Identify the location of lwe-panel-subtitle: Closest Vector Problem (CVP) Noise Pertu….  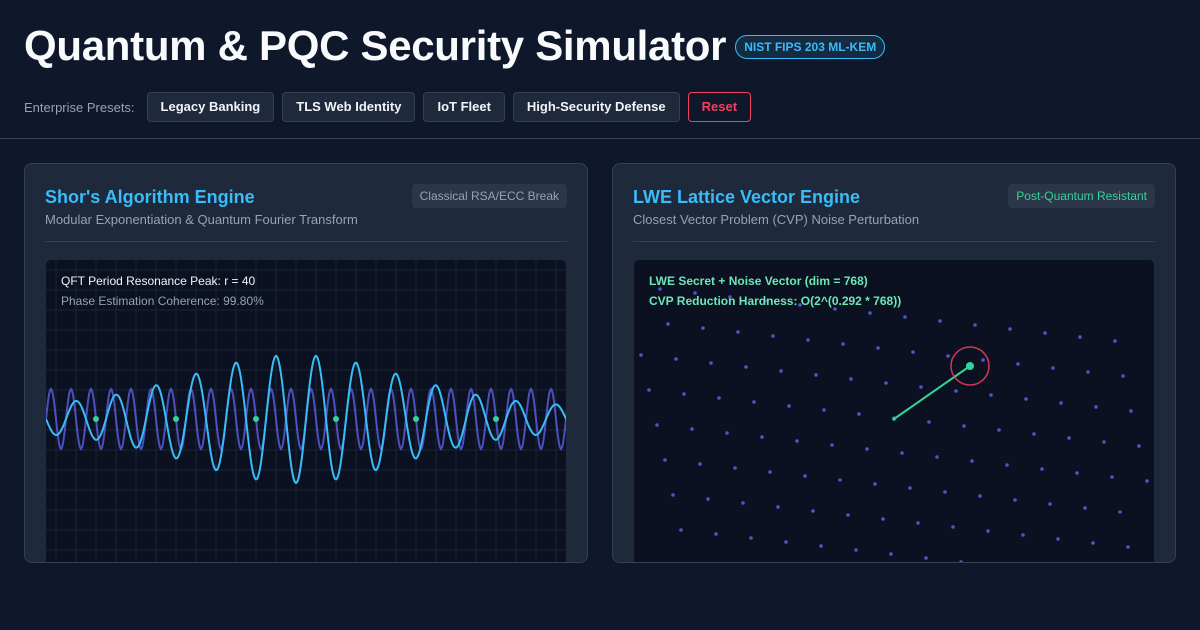
(776, 219).